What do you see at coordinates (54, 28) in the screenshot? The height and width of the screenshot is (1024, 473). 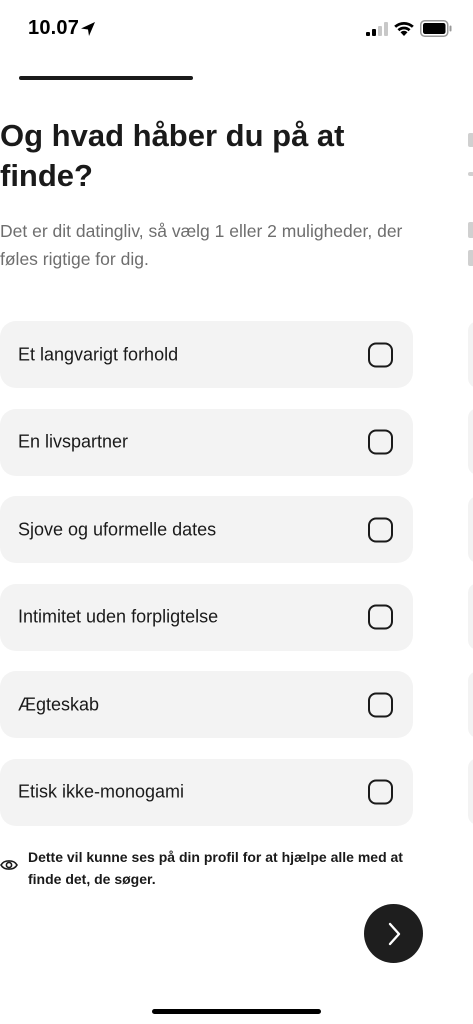 I see `status-time: 10.07` at bounding box center [54, 28].